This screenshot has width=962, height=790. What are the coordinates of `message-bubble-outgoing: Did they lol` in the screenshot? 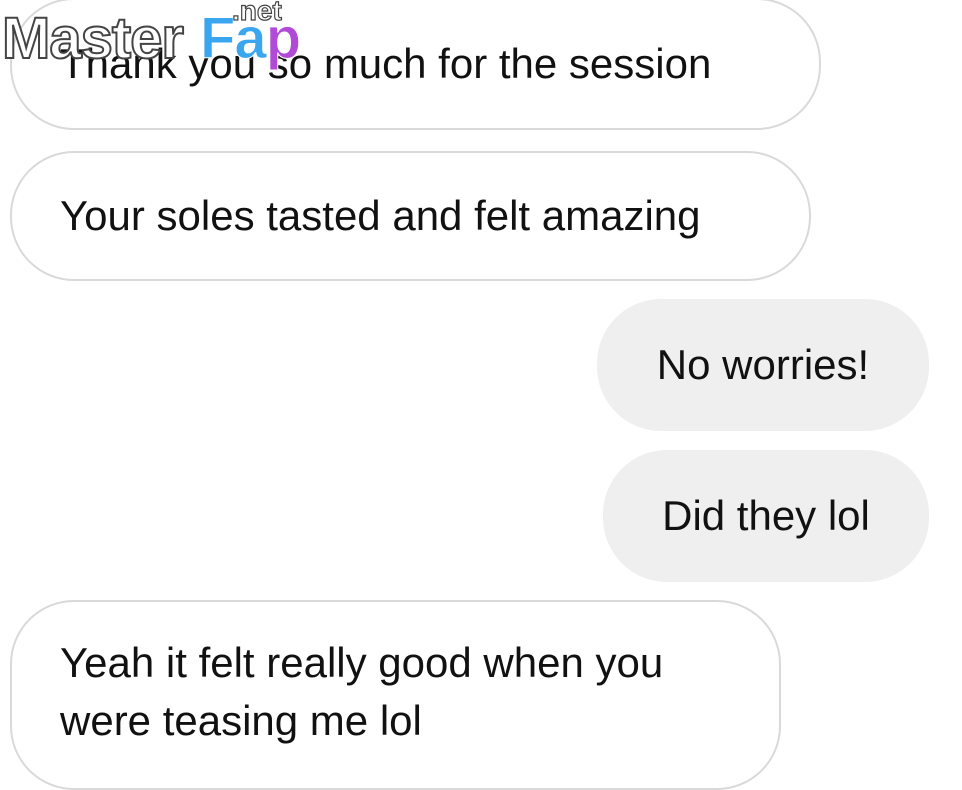 It's located at (766, 516).